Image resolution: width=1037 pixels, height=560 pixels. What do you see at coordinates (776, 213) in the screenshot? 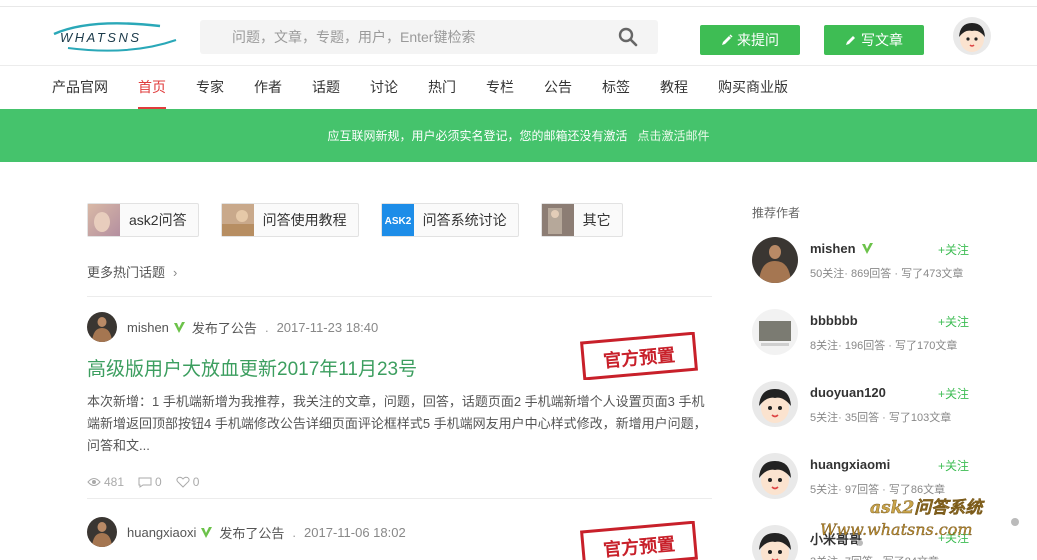
I see `recommended-authors-title: 推荐作者` at bounding box center [776, 213].